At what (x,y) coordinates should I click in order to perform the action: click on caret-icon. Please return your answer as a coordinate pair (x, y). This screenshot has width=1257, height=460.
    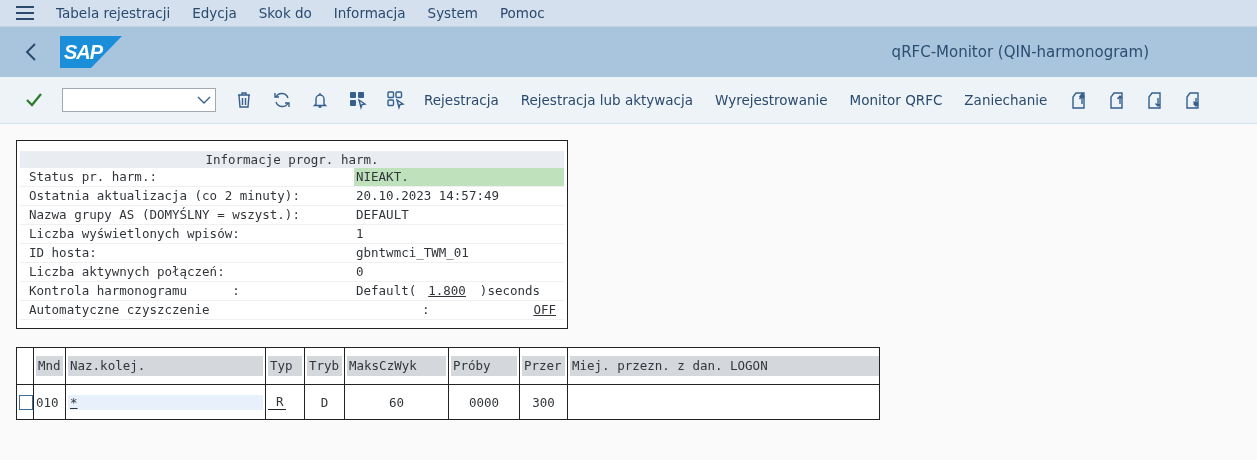
    Looking at the image, I should click on (204, 100).